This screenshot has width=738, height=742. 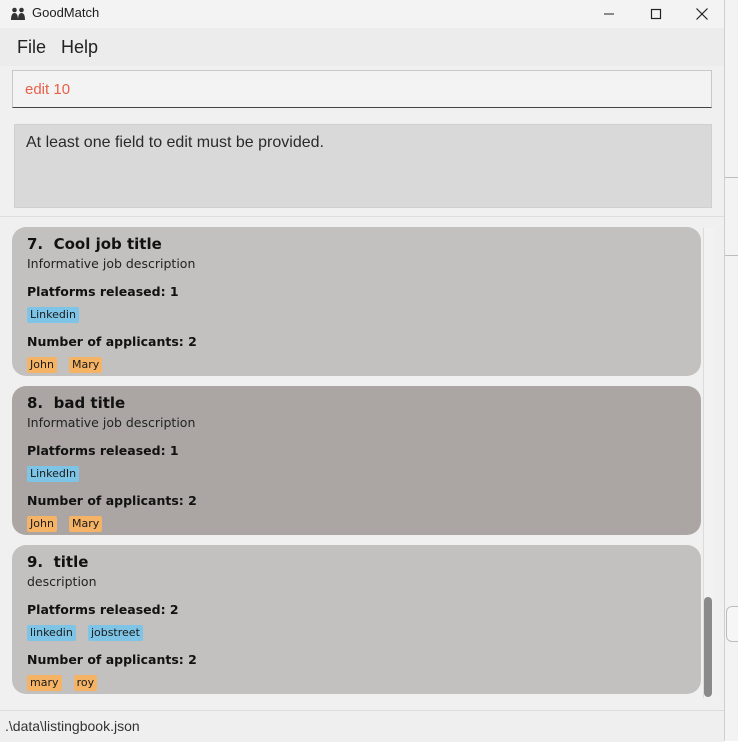 What do you see at coordinates (356, 244) in the screenshot?
I see `listing-title: 7. Cool job title` at bounding box center [356, 244].